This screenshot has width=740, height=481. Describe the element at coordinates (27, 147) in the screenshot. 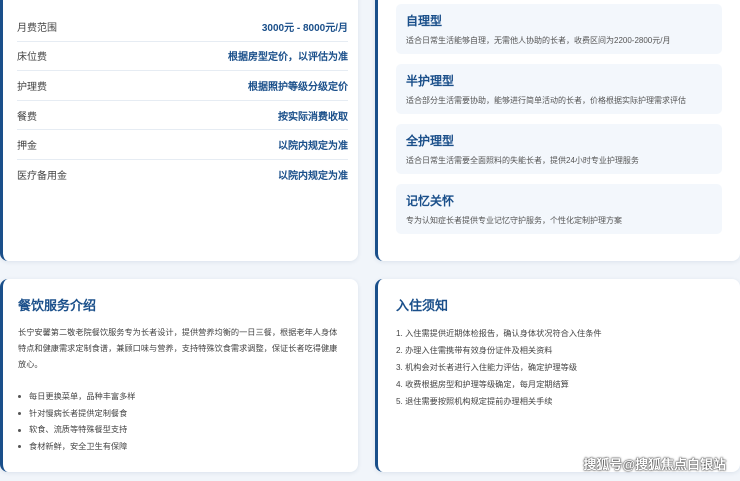

I see `fee-label: 押金` at that location.